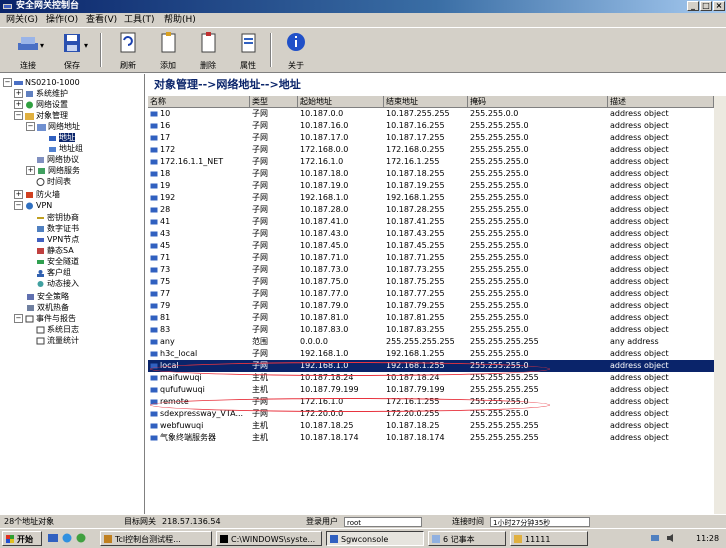  Describe the element at coordinates (57, 330) in the screenshot. I see `tree-item-system-log: 系统日志` at that location.